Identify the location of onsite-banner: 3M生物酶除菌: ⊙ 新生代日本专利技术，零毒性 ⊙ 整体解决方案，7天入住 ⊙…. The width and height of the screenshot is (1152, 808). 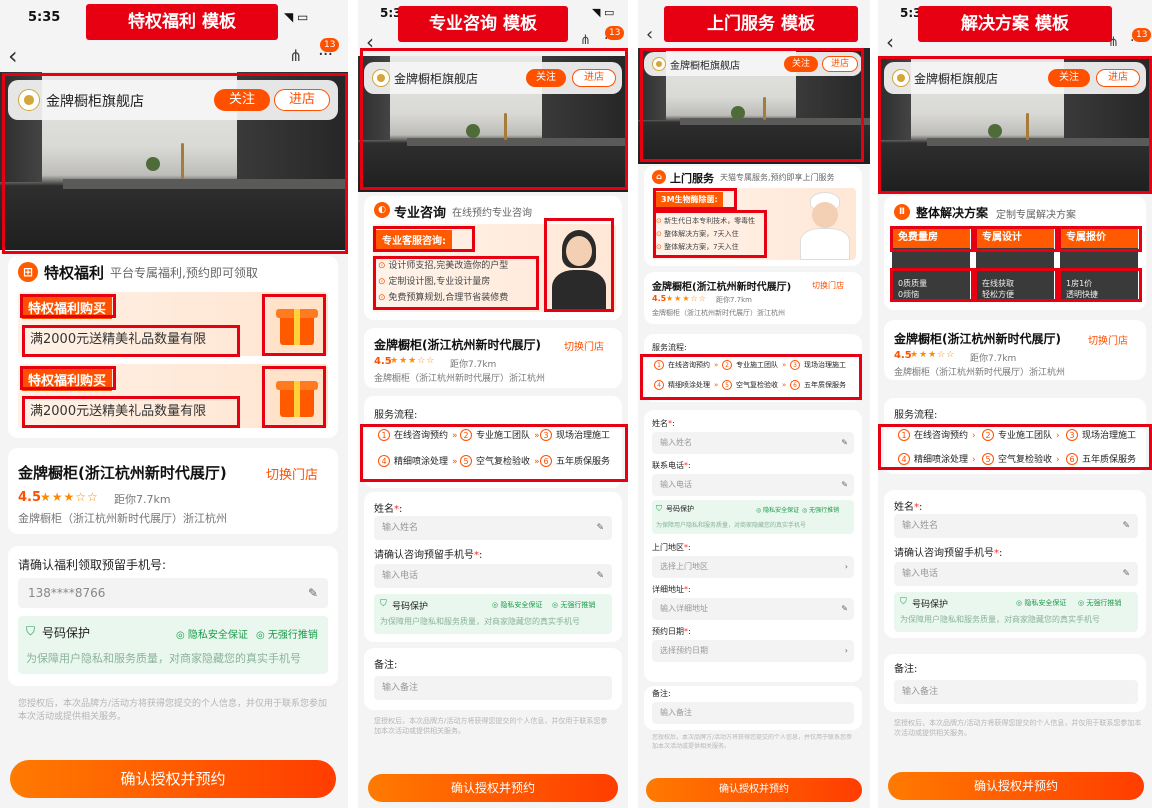
(754, 224).